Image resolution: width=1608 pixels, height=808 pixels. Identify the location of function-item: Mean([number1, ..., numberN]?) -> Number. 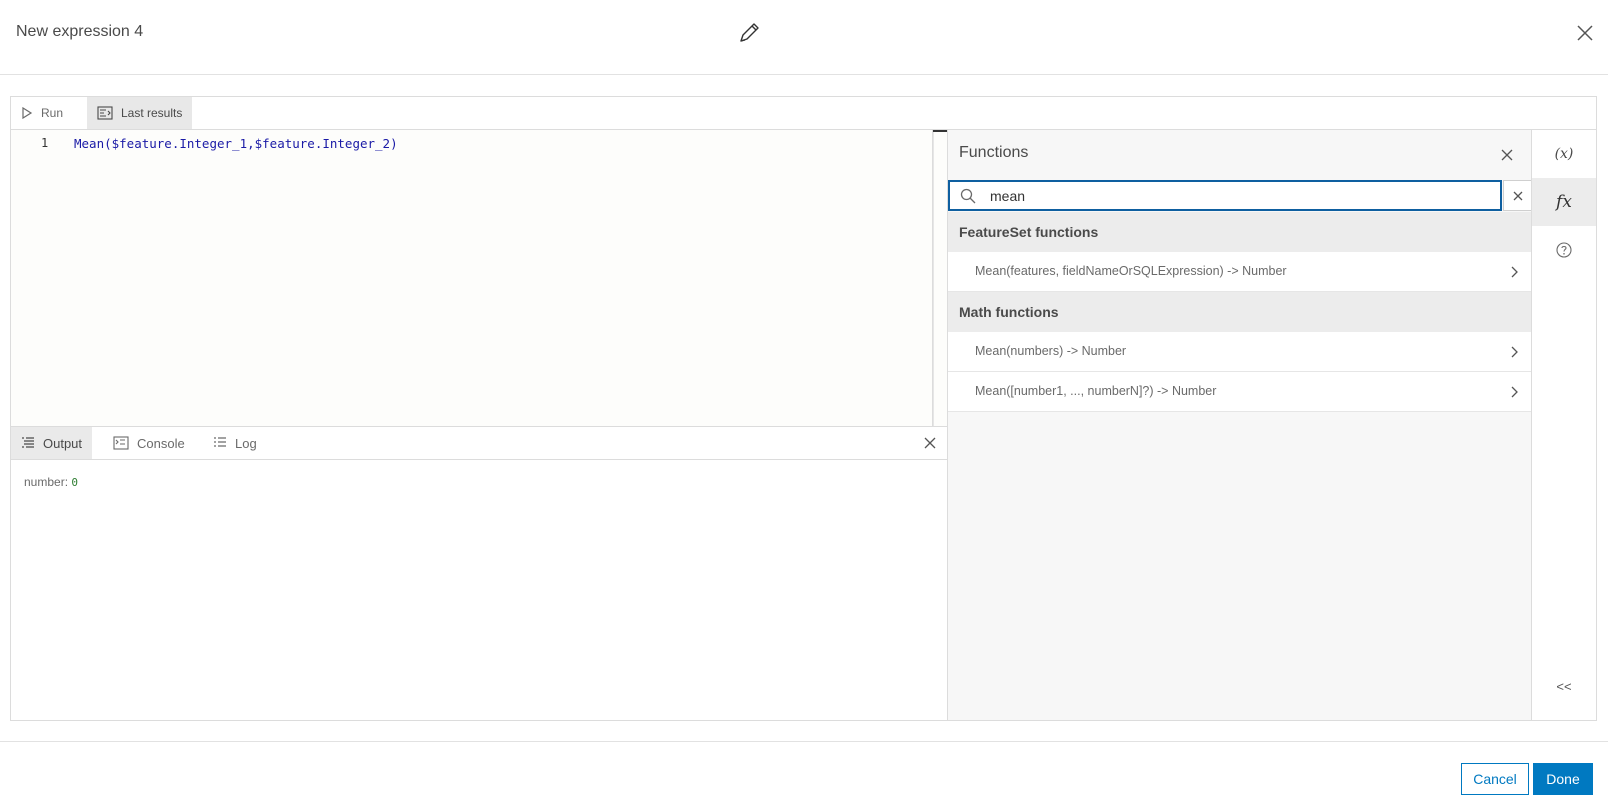
(1240, 392).